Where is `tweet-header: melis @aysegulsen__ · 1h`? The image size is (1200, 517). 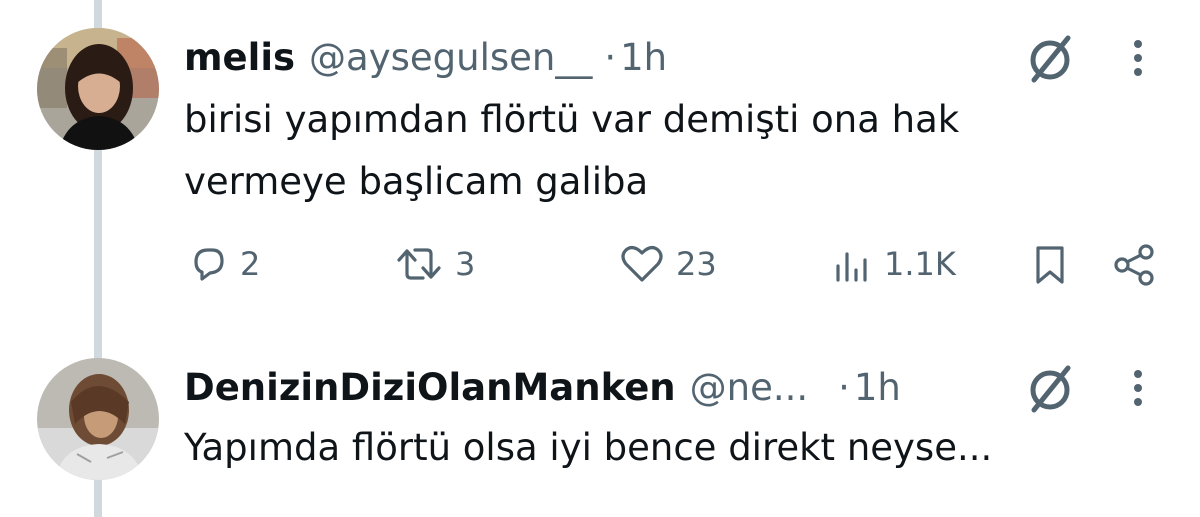 tweet-header: melis @aysegulsen__ · 1h is located at coordinates (425, 57).